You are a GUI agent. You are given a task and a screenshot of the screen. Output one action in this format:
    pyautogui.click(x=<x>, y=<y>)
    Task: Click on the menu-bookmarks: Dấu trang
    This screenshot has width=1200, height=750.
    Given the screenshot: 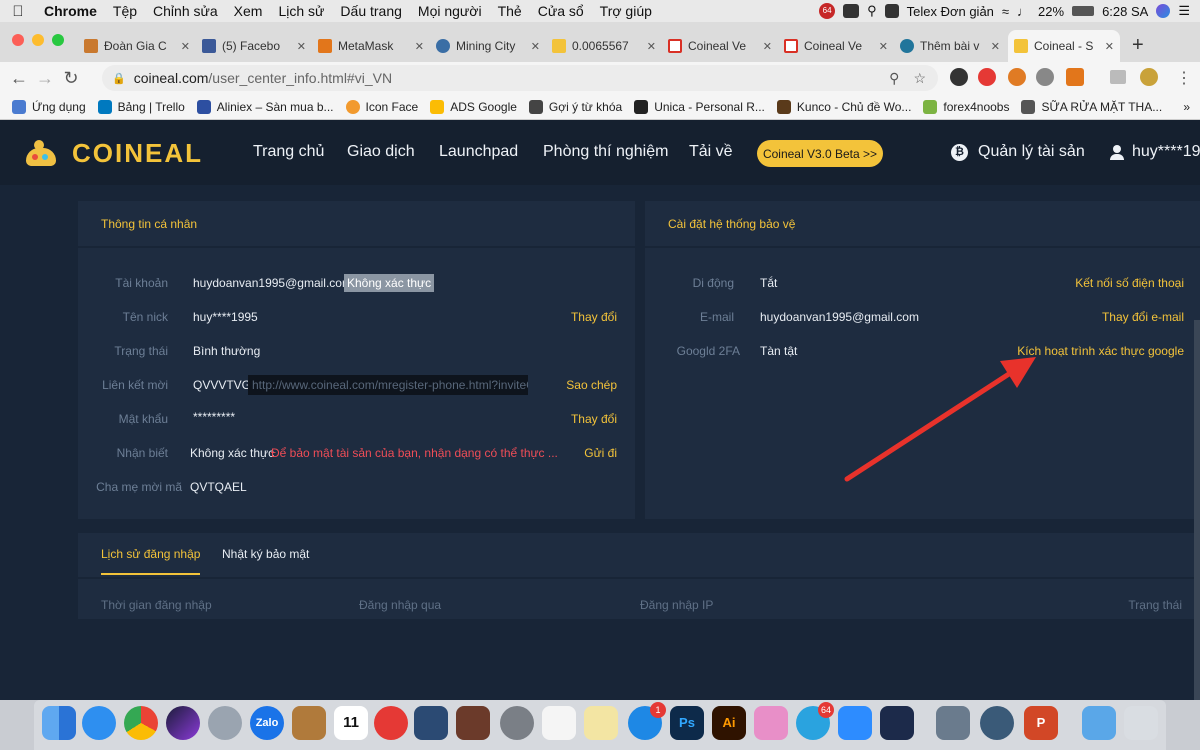 What is the action you would take?
    pyautogui.click(x=370, y=11)
    